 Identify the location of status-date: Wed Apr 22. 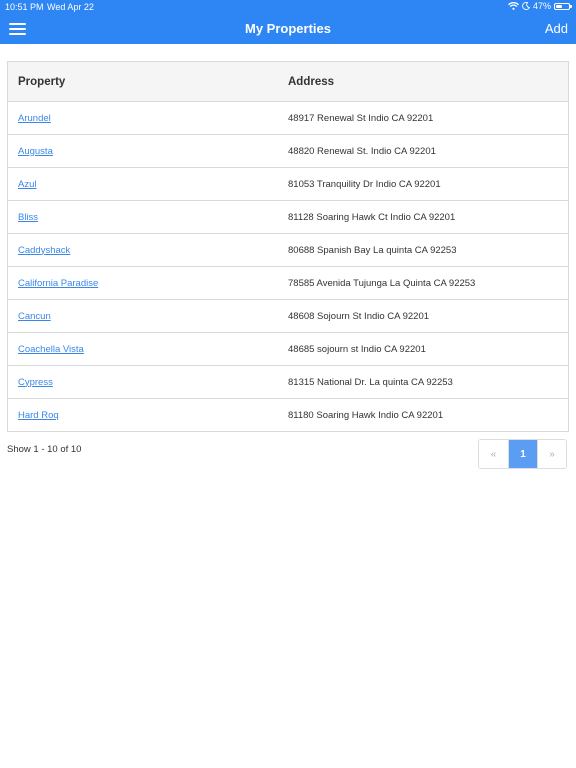
(70, 7).